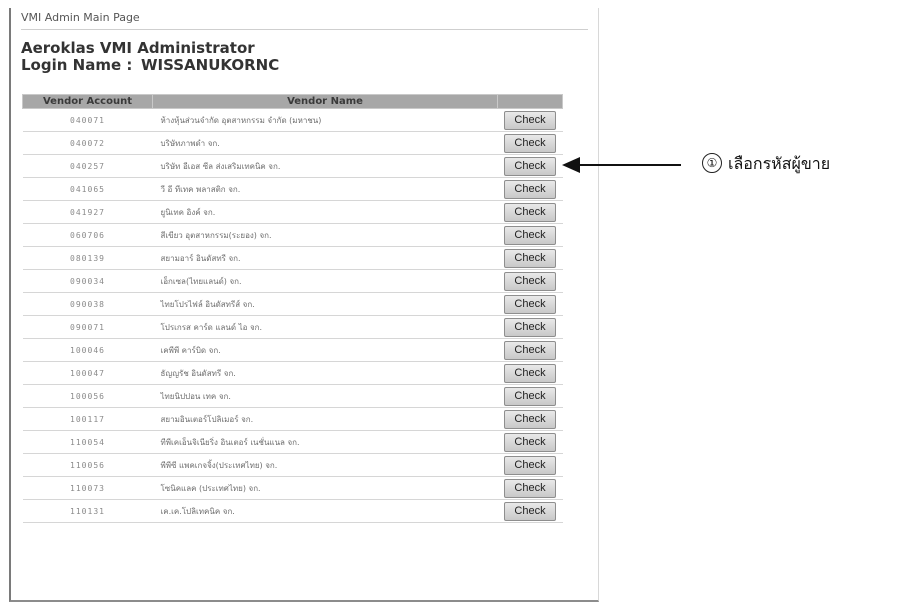  Describe the element at coordinates (138, 48) in the screenshot. I see `app-title: Aeroklas VMI Administrator` at that location.